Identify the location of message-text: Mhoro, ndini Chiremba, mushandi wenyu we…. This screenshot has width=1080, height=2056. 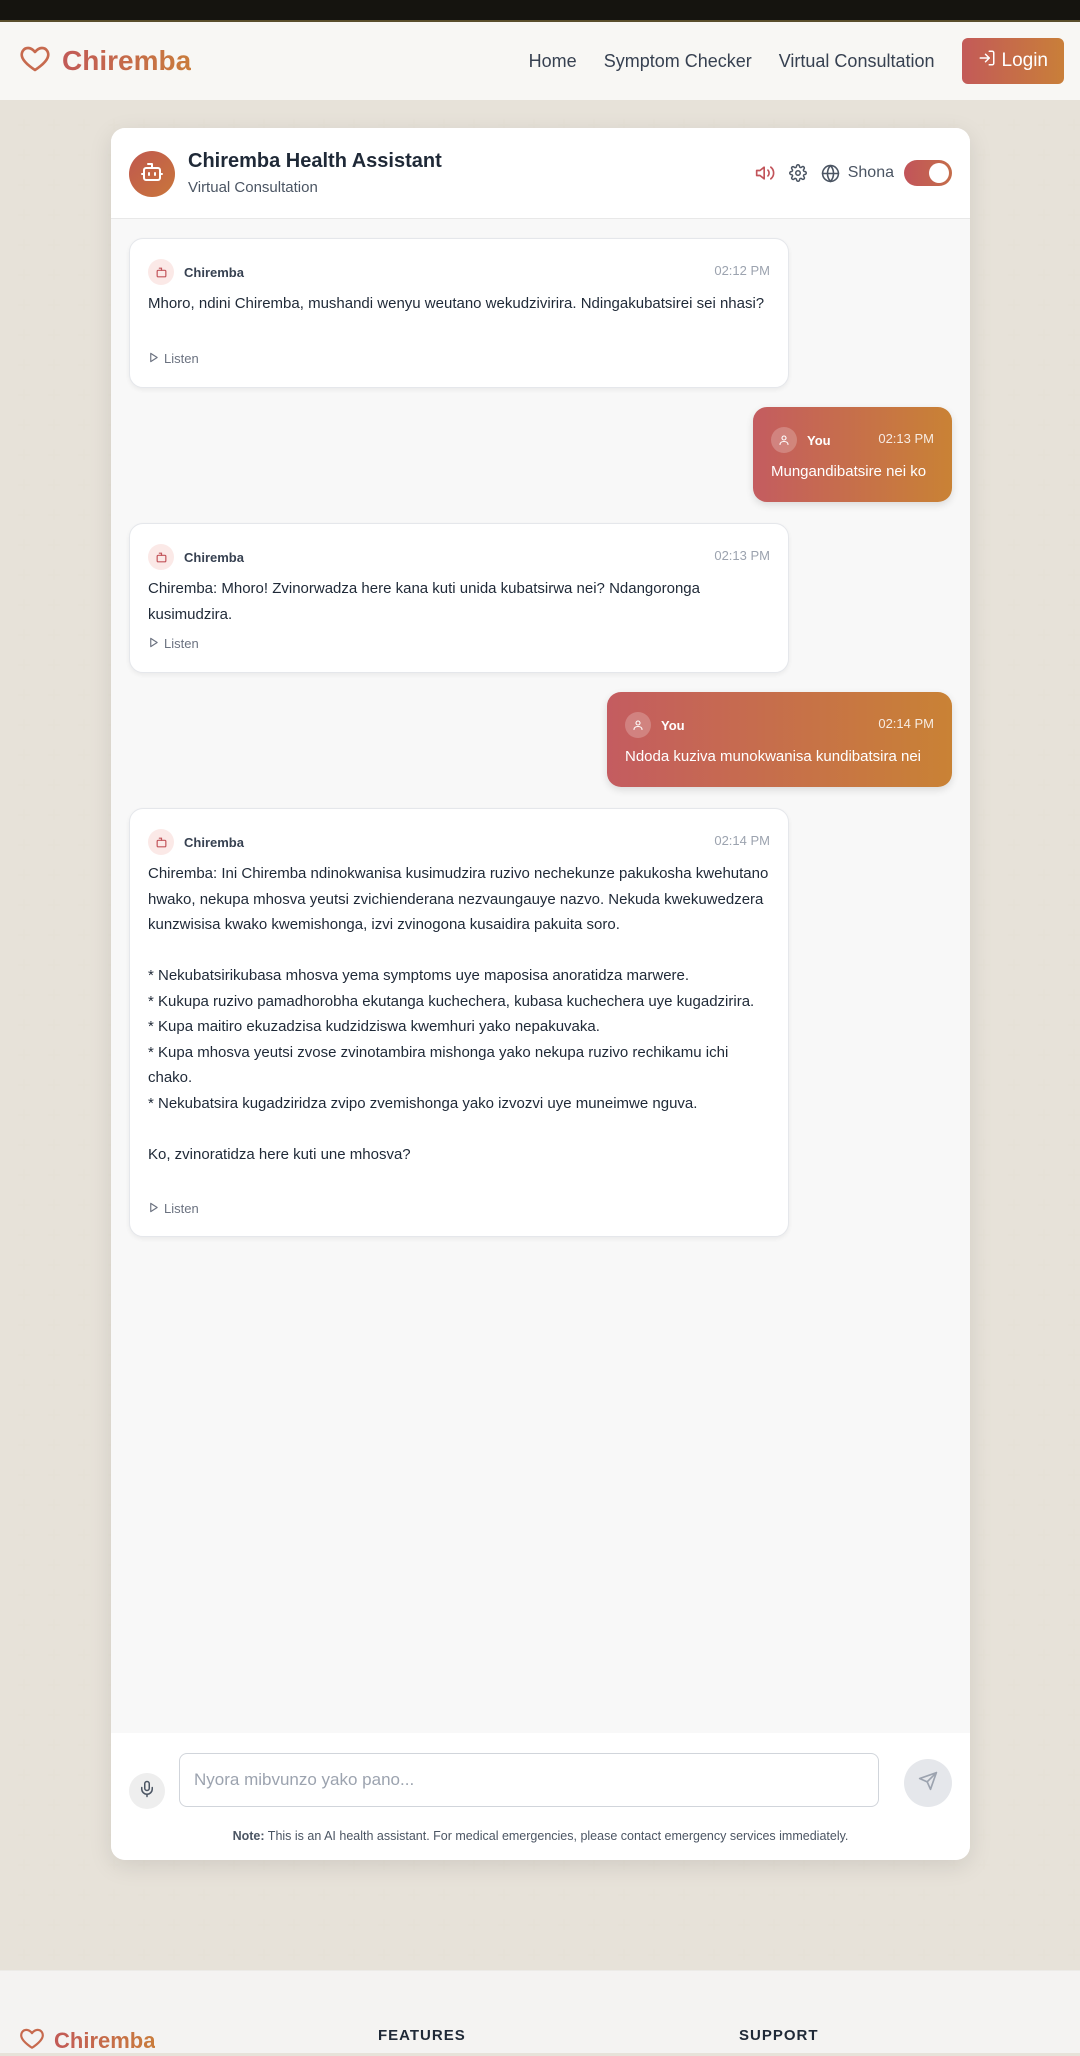
(456, 303).